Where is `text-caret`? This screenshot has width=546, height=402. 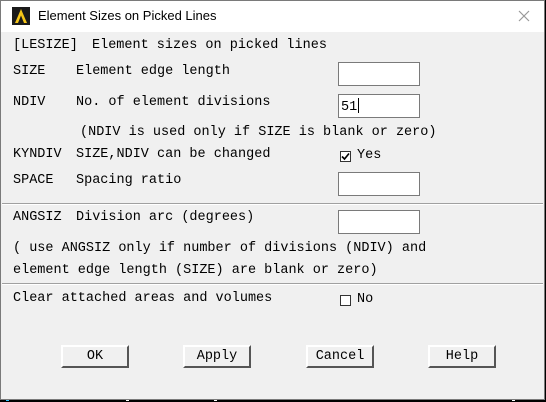
text-caret is located at coordinates (359, 105).